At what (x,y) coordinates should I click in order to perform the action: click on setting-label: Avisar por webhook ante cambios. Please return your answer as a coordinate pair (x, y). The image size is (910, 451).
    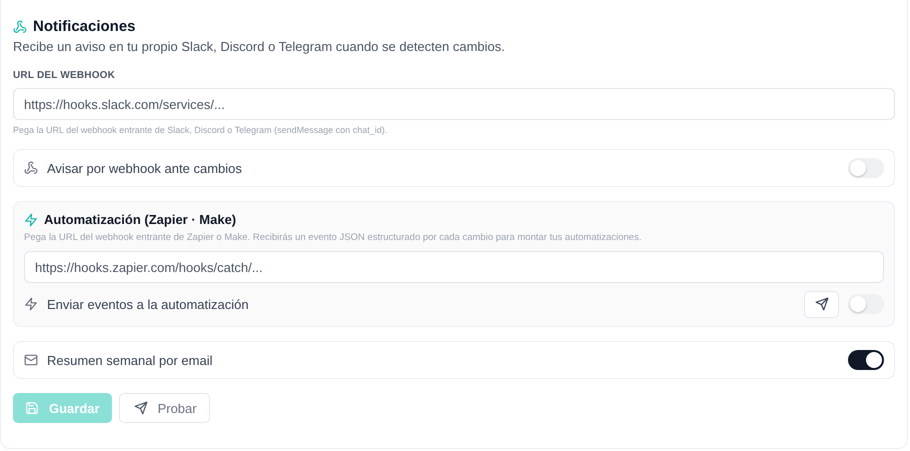
    Looking at the image, I should click on (145, 168).